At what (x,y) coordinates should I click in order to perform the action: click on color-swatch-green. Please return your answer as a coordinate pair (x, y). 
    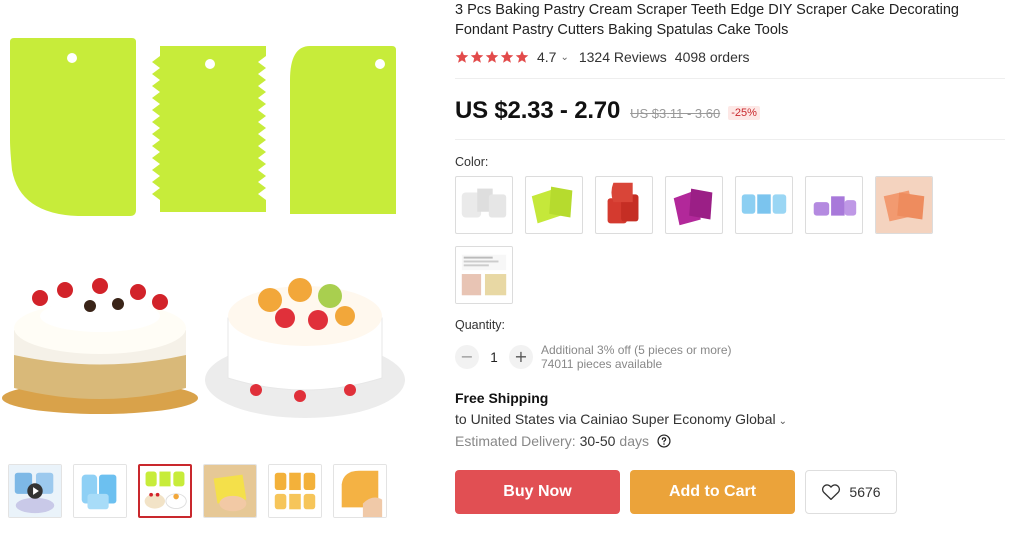
    Looking at the image, I should click on (554, 205).